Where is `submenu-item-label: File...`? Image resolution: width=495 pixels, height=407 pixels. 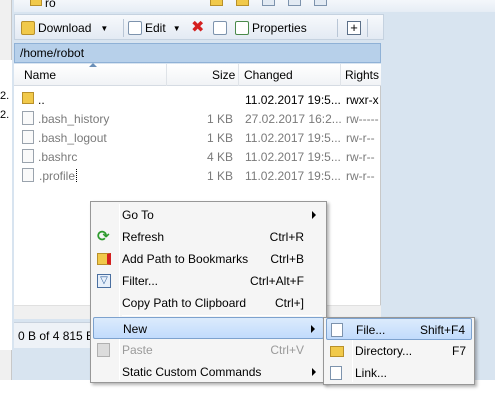 submenu-item-label: File... is located at coordinates (371, 330).